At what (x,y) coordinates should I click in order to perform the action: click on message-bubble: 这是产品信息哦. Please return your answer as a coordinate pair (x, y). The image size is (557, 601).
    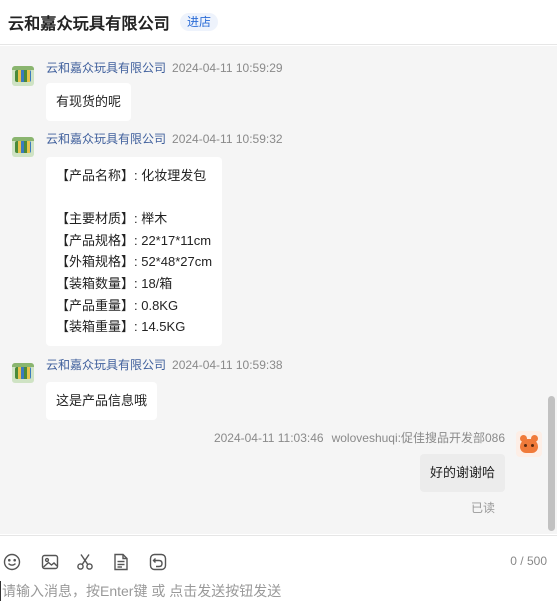
    Looking at the image, I should click on (102, 401).